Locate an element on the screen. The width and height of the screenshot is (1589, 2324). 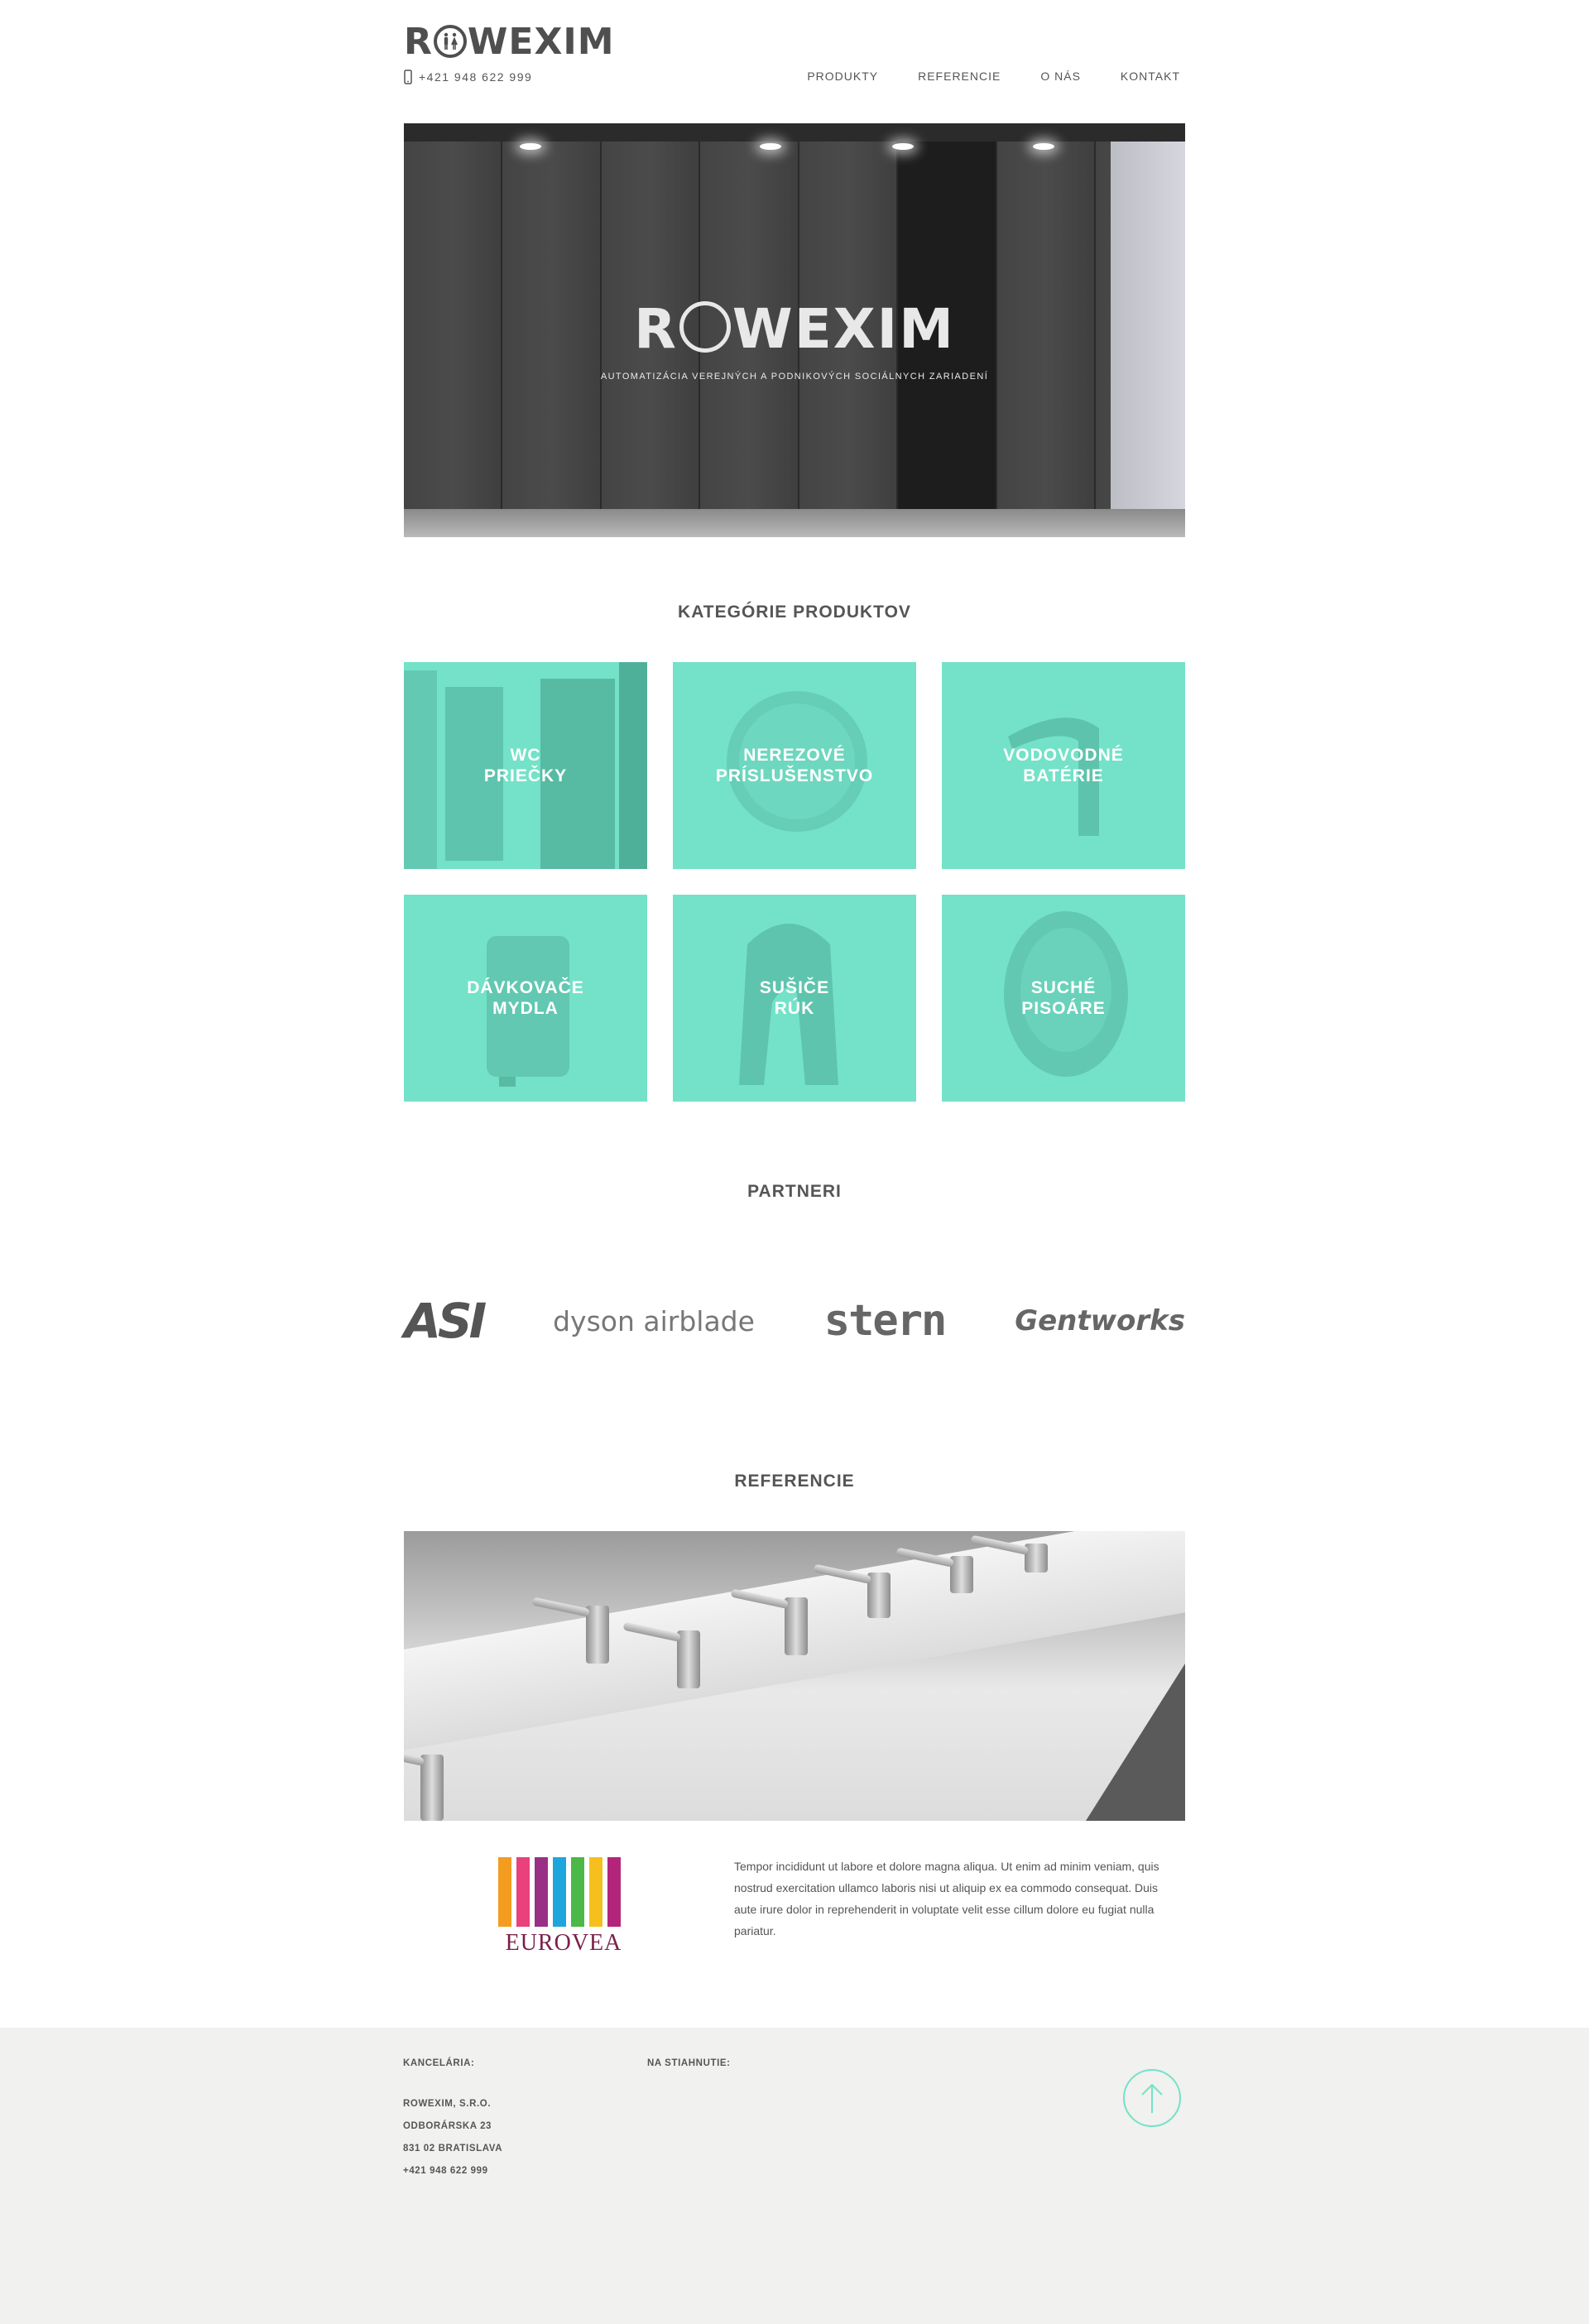
footer-street: ODBORÁRSKA 23 is located at coordinates (448, 2126).